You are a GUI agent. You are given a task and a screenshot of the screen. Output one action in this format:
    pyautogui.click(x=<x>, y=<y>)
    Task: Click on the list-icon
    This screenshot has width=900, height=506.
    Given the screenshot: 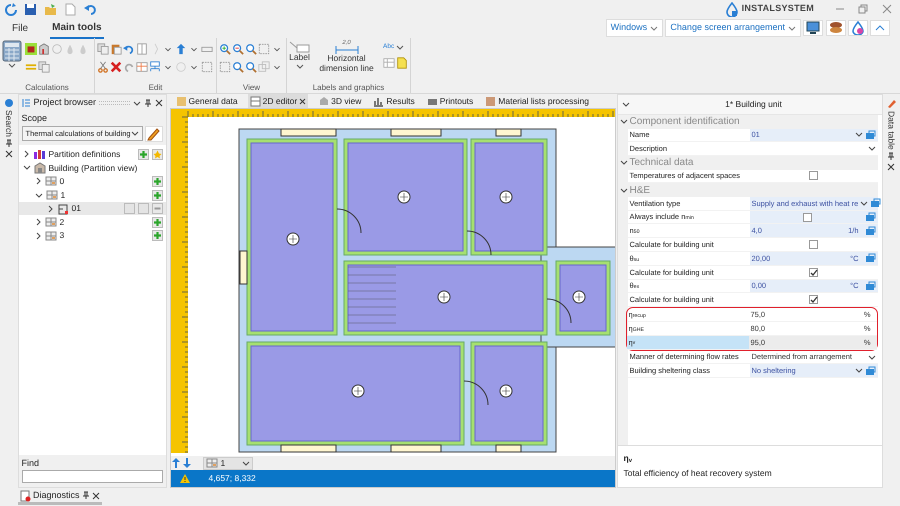 What is the action you would take?
    pyautogui.click(x=26, y=103)
    